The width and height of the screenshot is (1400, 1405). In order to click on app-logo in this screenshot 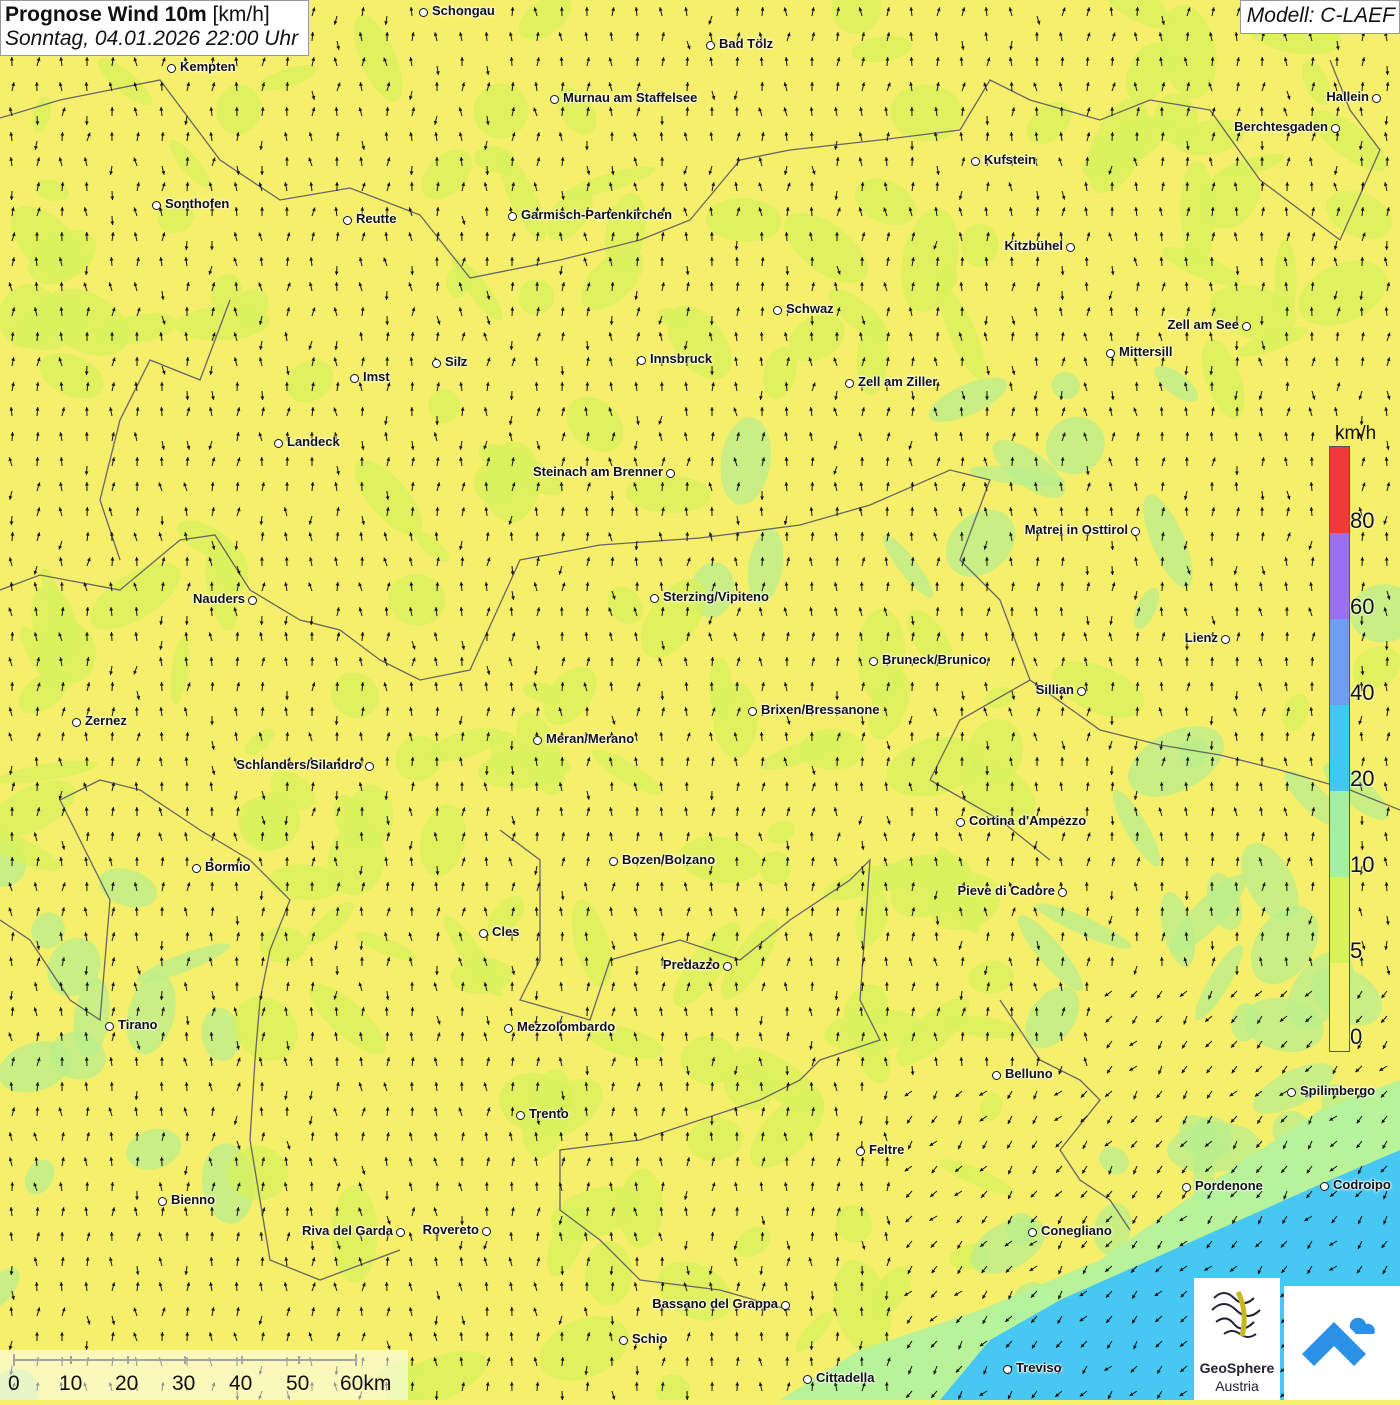, I will do `click(1342, 1343)`.